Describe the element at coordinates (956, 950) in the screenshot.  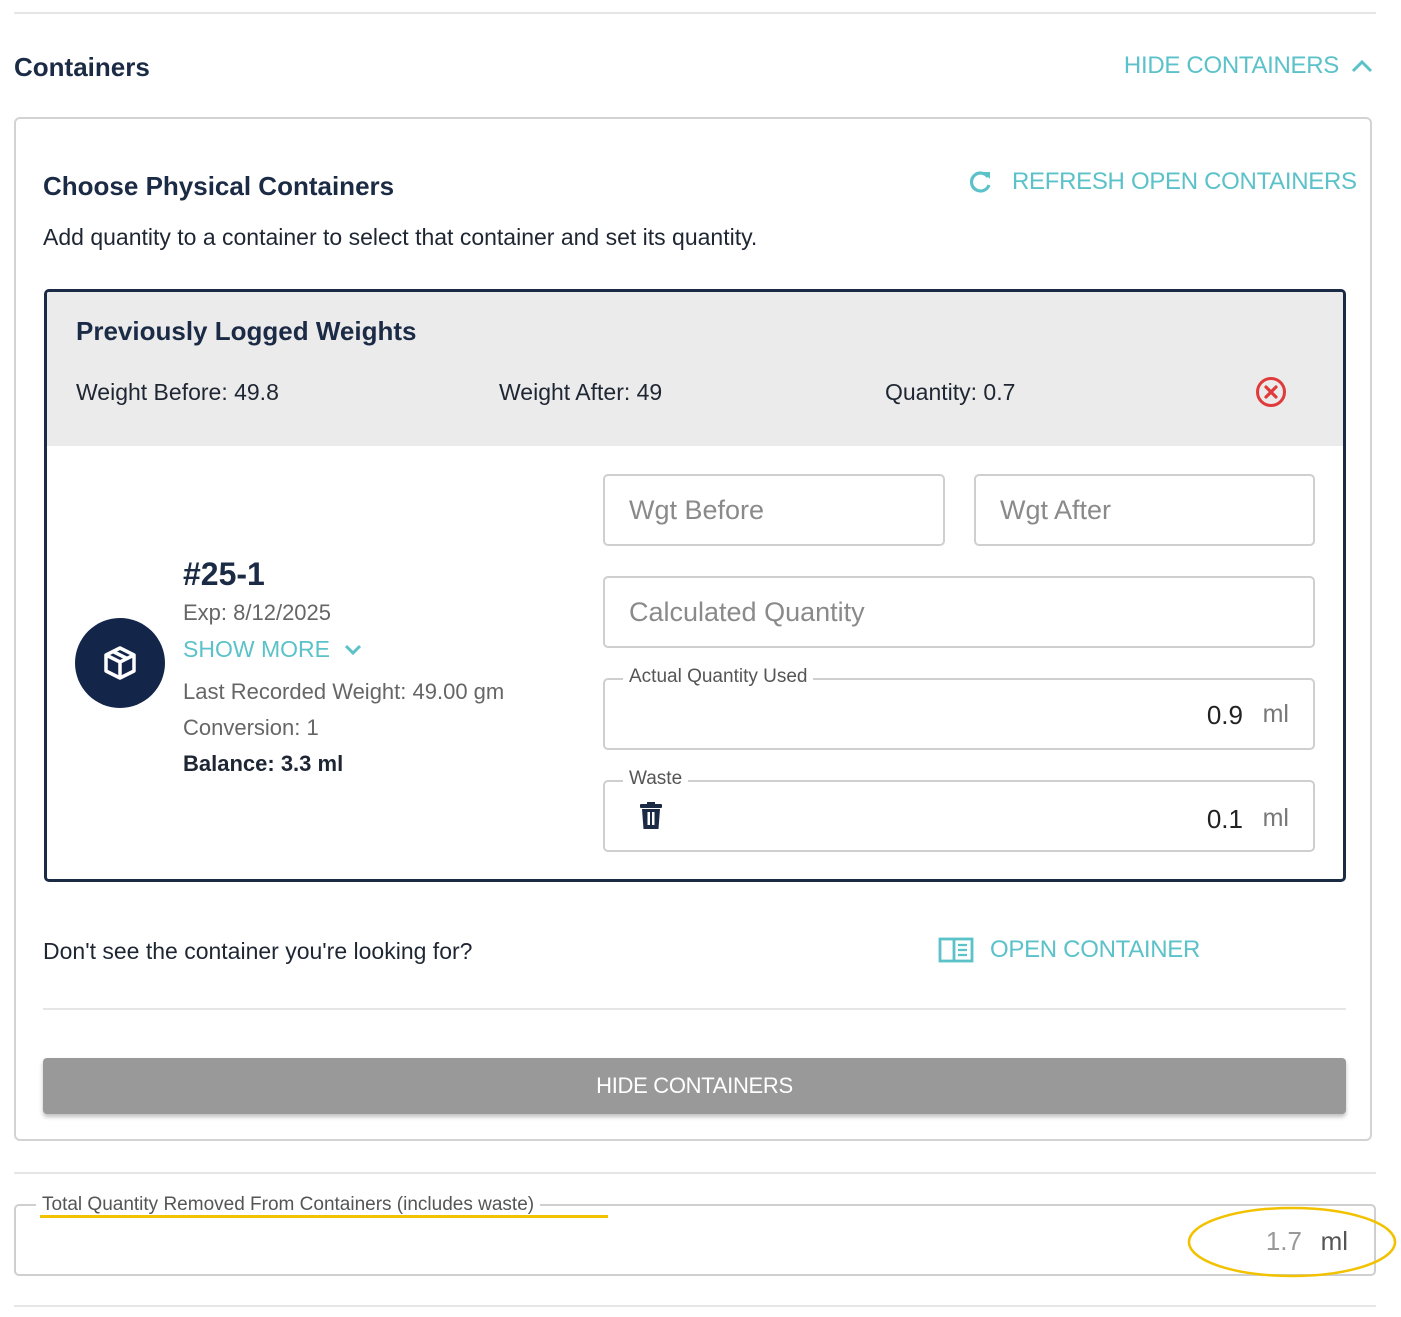
I see `open-container-icon` at that location.